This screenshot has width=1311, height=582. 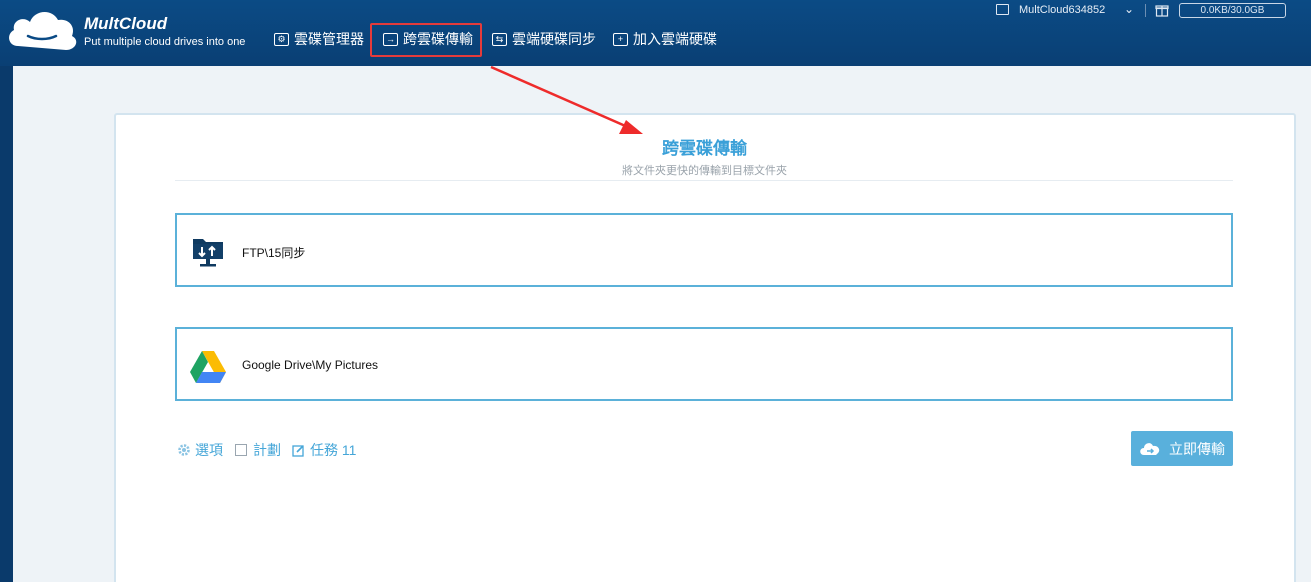 I want to click on chevron-down-icon: ⌄, so click(x=1129, y=9).